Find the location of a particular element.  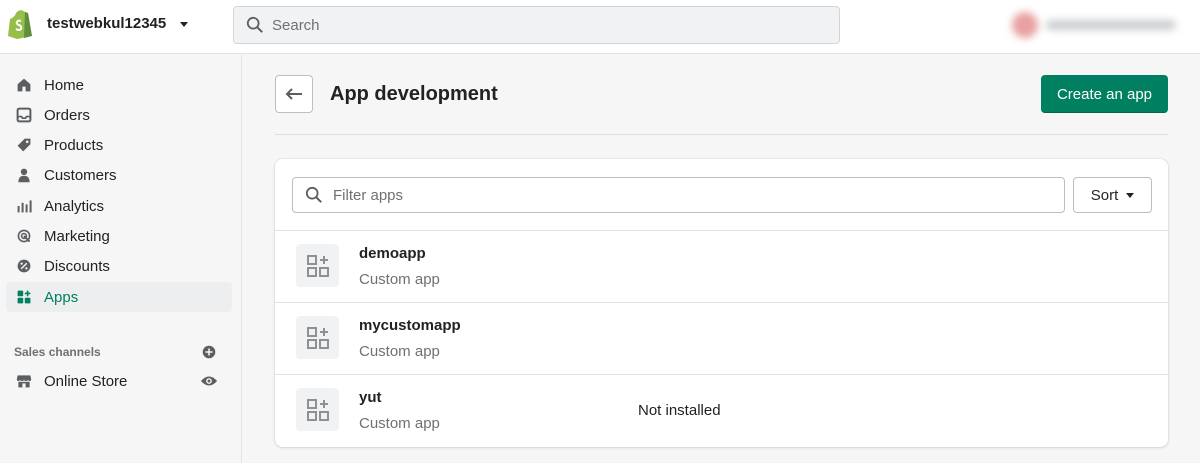

bar-chart-icon is located at coordinates (24, 206).